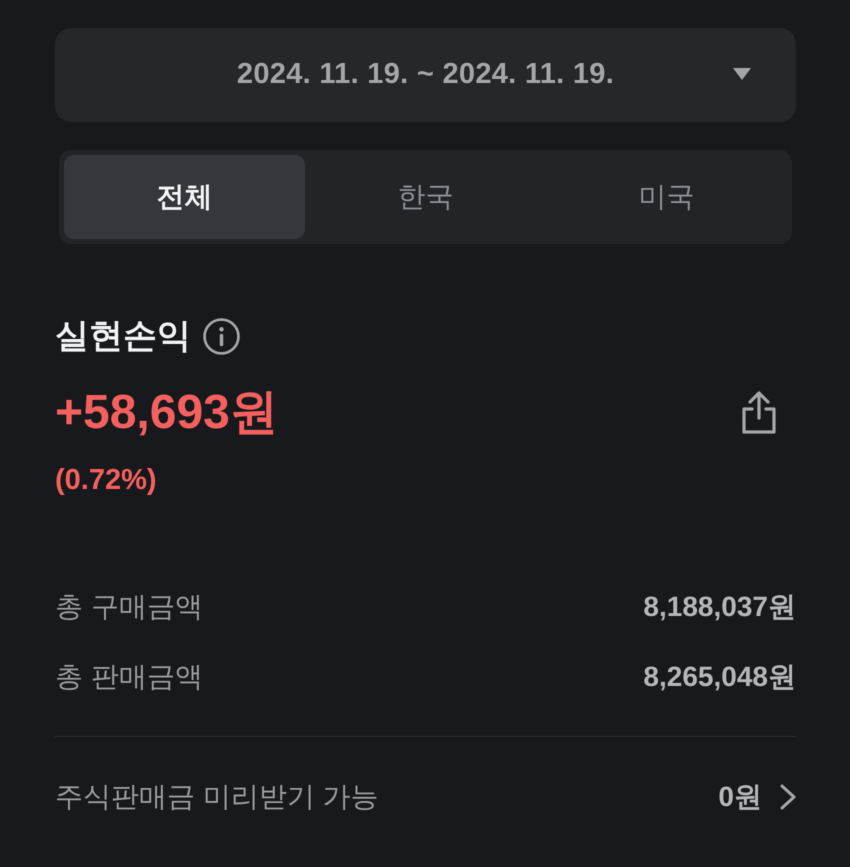  What do you see at coordinates (123, 336) in the screenshot?
I see `section-title: 실현손익` at bounding box center [123, 336].